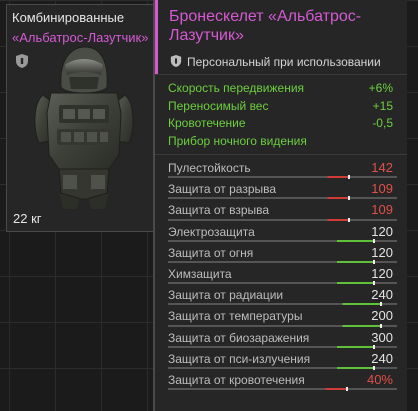 This screenshot has width=418, height=411. I want to click on stat-row-label: Защита от взрыва, so click(219, 210).